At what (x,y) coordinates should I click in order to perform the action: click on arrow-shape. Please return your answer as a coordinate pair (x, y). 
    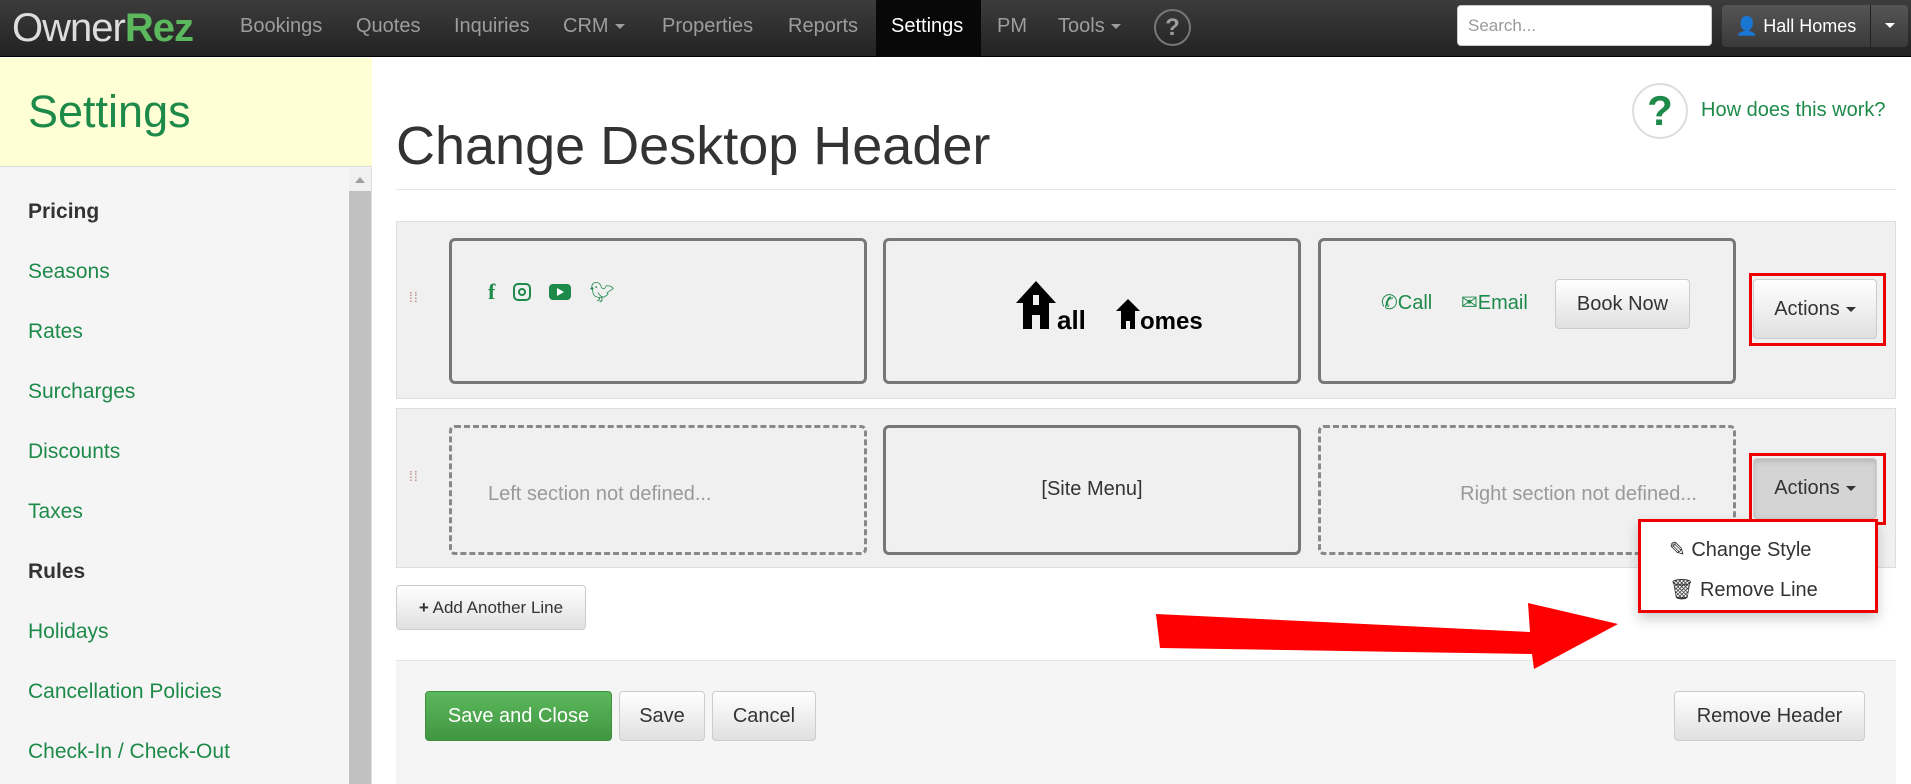
    Looking at the image, I should click on (1387, 636).